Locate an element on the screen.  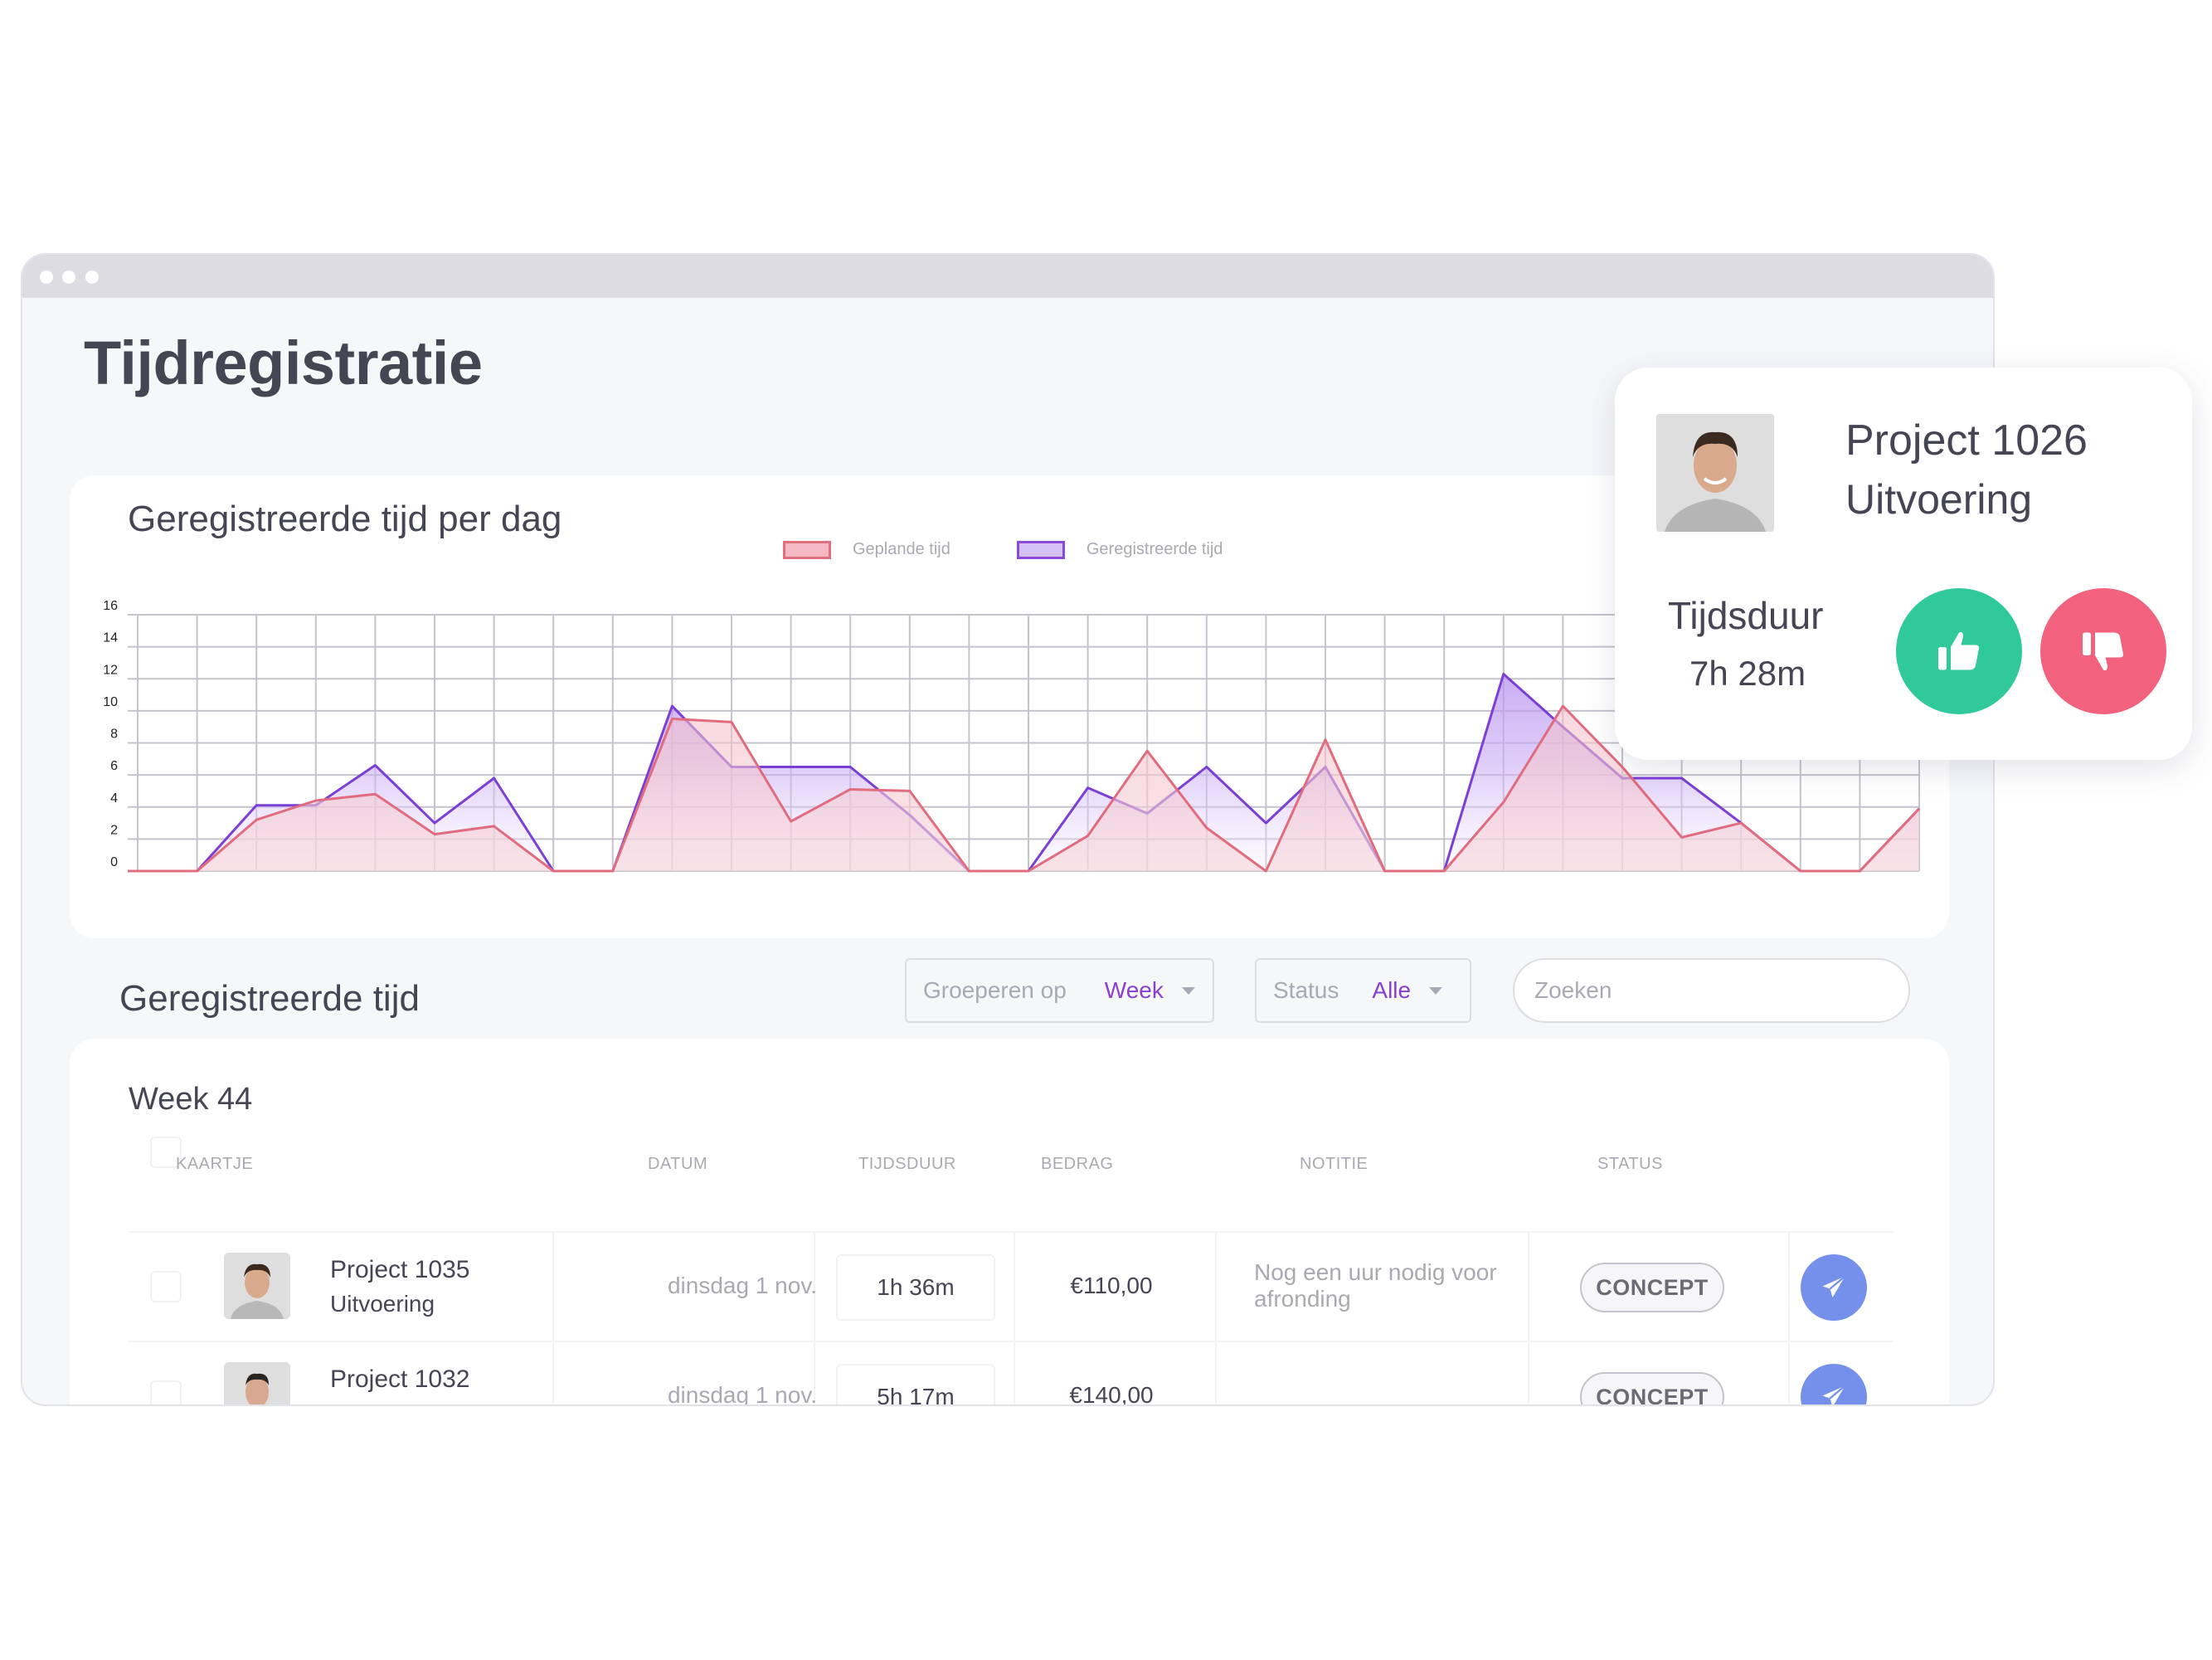
search-input is located at coordinates (1712, 990).